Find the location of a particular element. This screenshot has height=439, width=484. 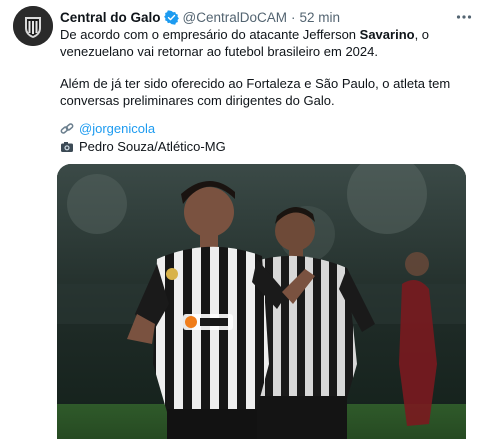

photo-credit: Pedro Souza/Atlético-MG is located at coordinates (152, 146).